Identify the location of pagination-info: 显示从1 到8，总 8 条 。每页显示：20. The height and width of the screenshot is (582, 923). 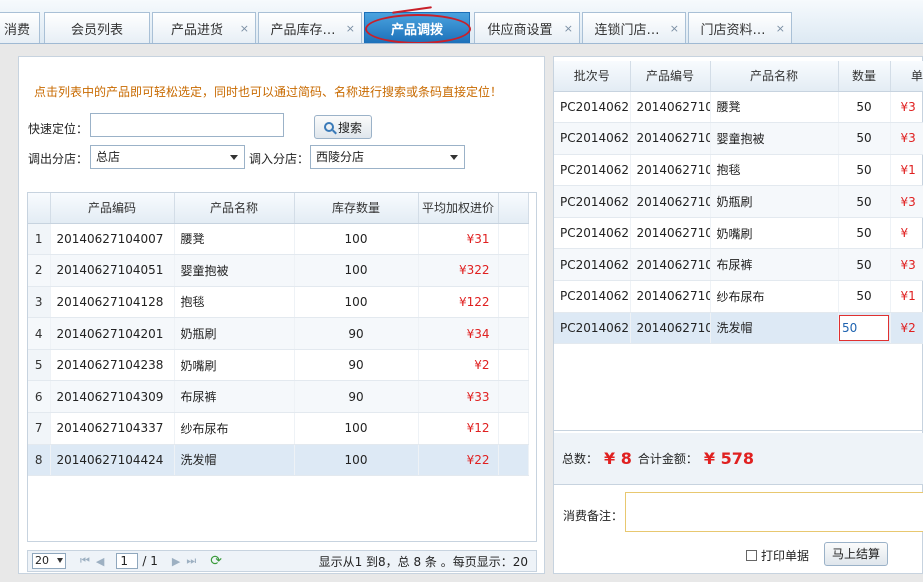
(423, 561).